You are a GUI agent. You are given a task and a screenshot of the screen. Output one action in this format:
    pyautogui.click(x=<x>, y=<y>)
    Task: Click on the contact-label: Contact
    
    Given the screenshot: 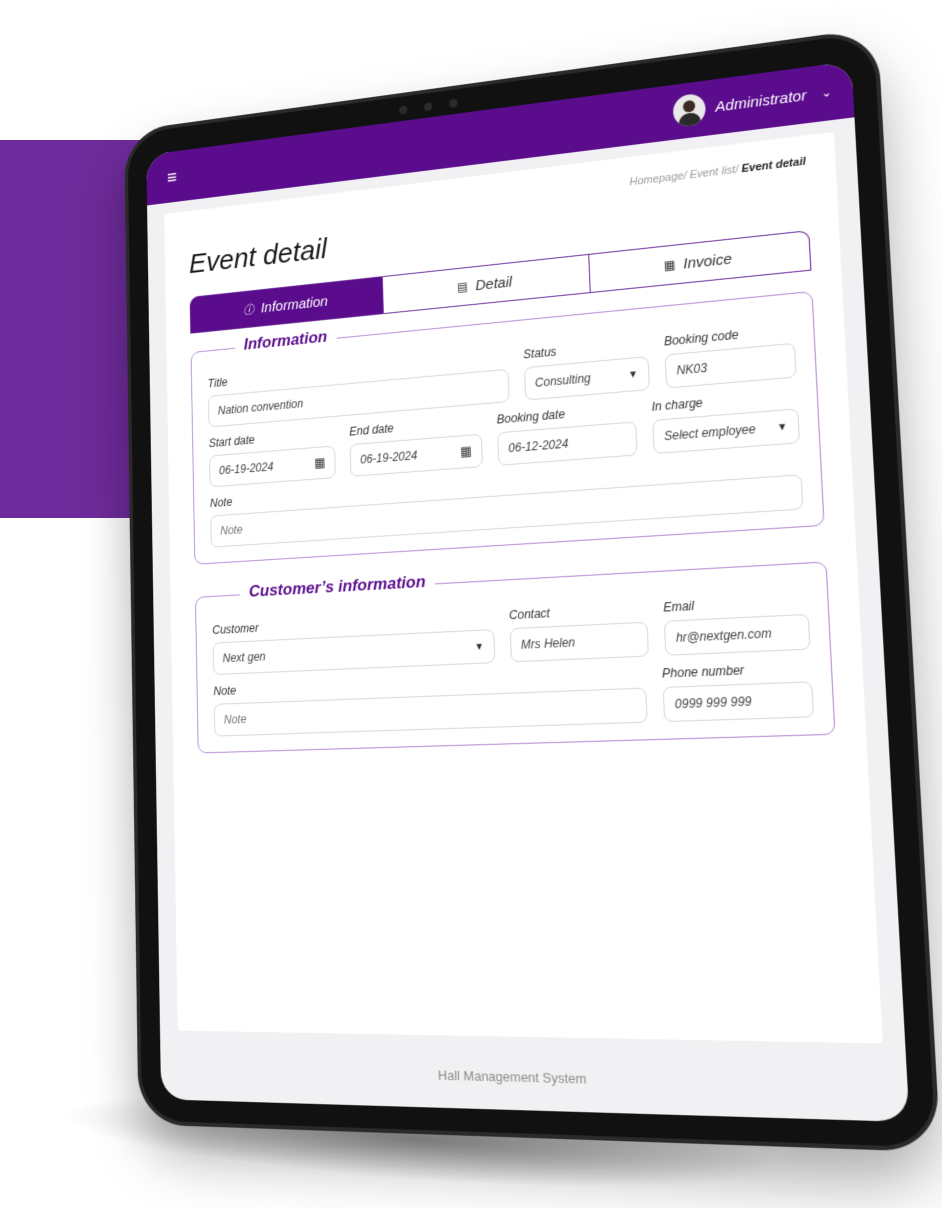 What is the action you would take?
    pyautogui.click(x=578, y=611)
    